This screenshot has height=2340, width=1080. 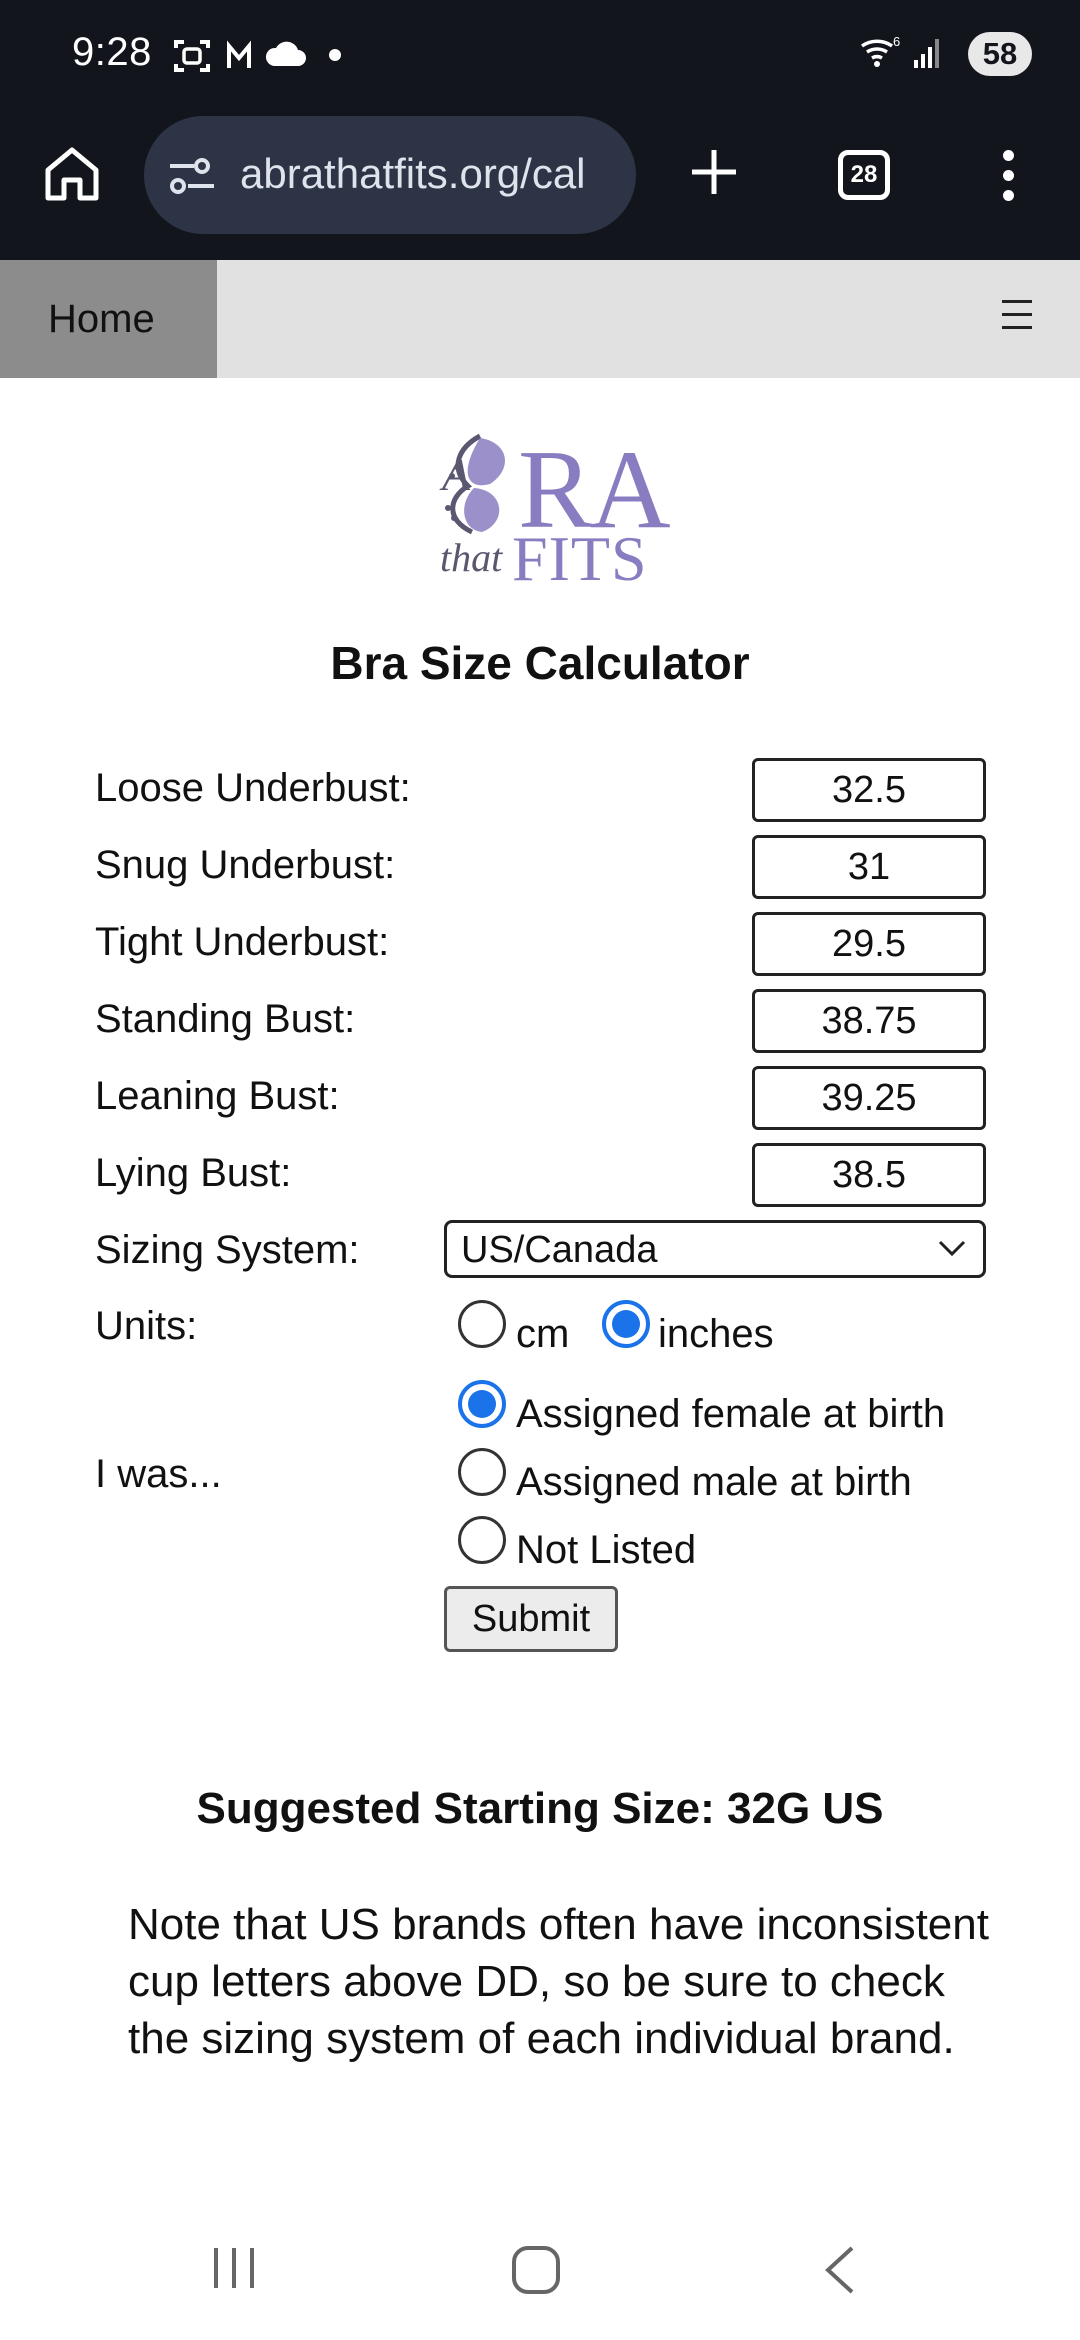 What do you see at coordinates (716, 1334) in the screenshot?
I see `units-inches-label: inches` at bounding box center [716, 1334].